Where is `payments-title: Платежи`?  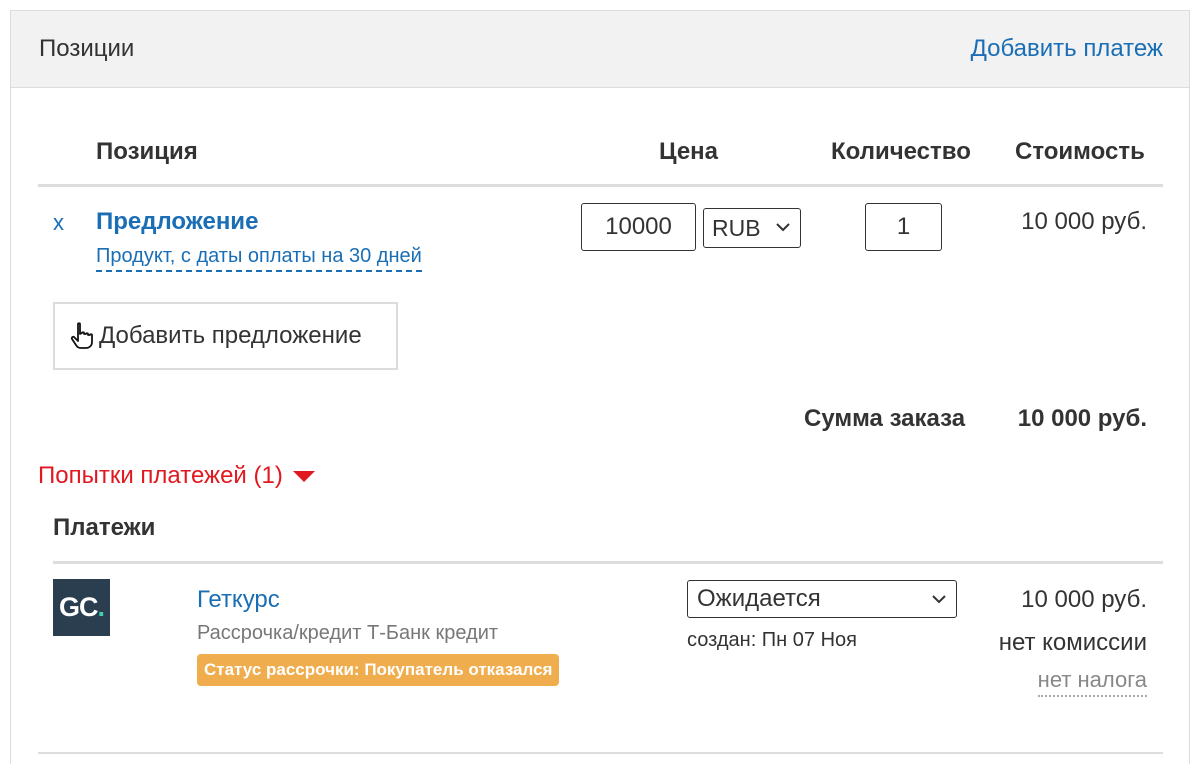 payments-title: Платежи is located at coordinates (104, 527).